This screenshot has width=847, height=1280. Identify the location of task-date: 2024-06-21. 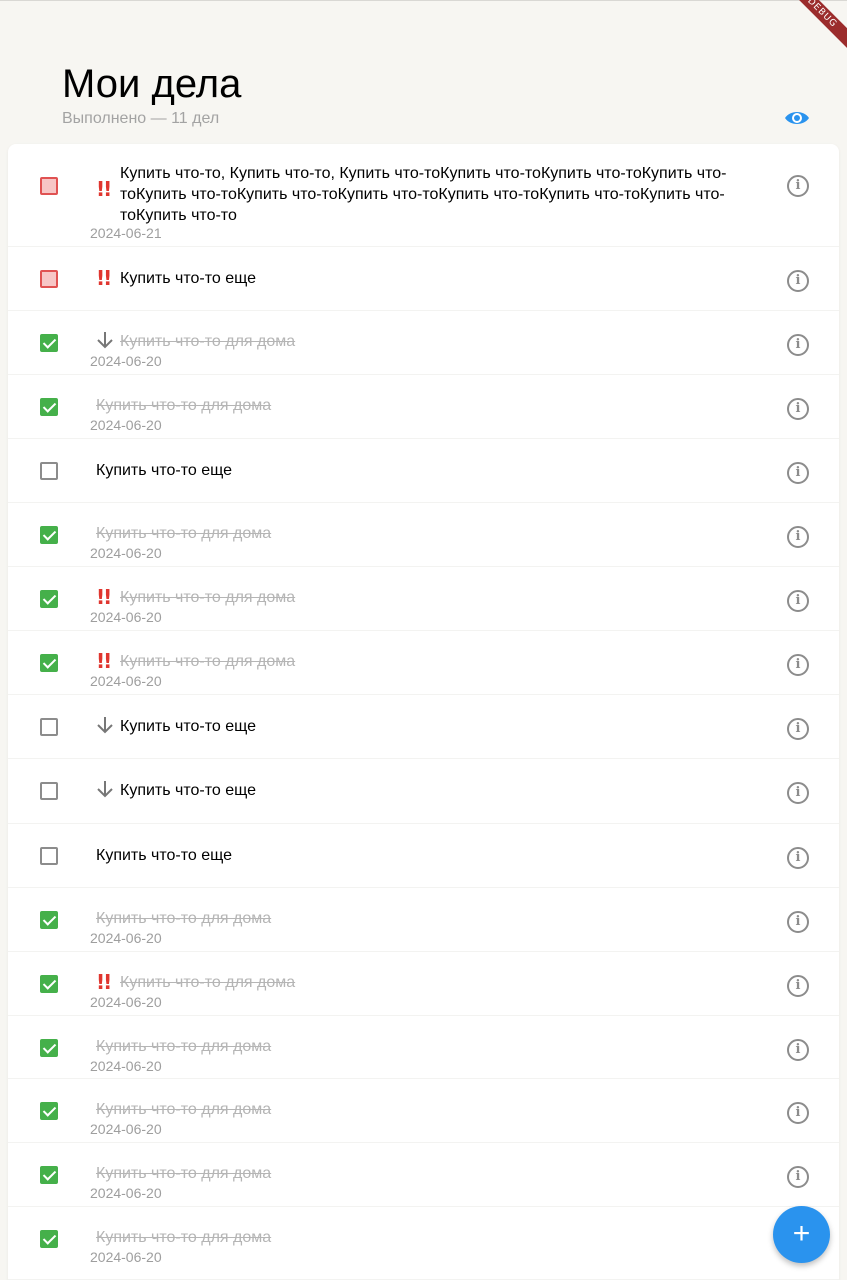
(126, 233).